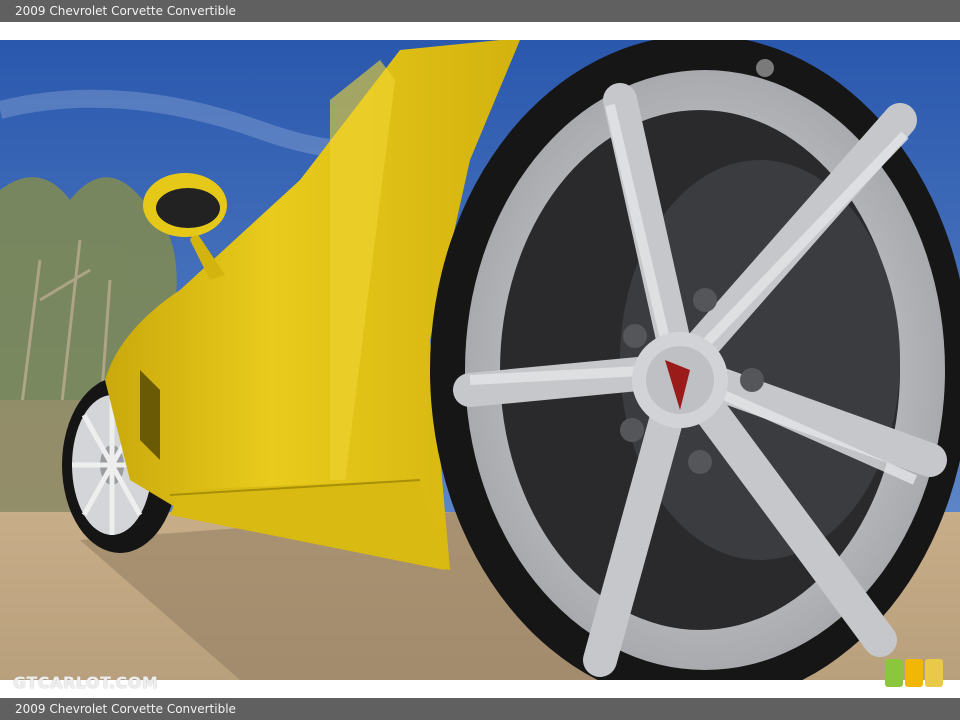 This screenshot has height=720, width=960. I want to click on logo-square-green, so click(894, 673).